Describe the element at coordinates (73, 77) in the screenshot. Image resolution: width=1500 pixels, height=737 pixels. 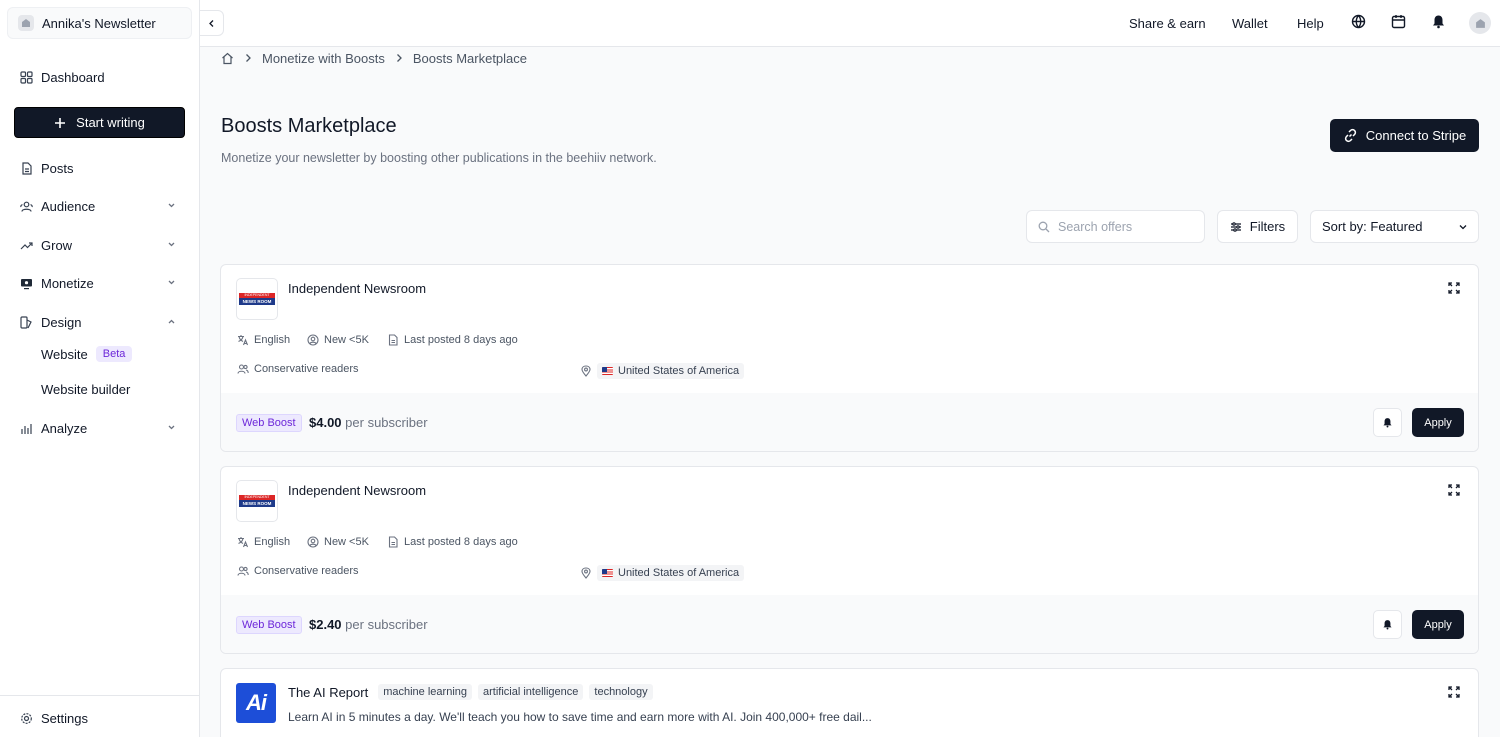
I see `sidebar-item-label: Dashboard` at that location.